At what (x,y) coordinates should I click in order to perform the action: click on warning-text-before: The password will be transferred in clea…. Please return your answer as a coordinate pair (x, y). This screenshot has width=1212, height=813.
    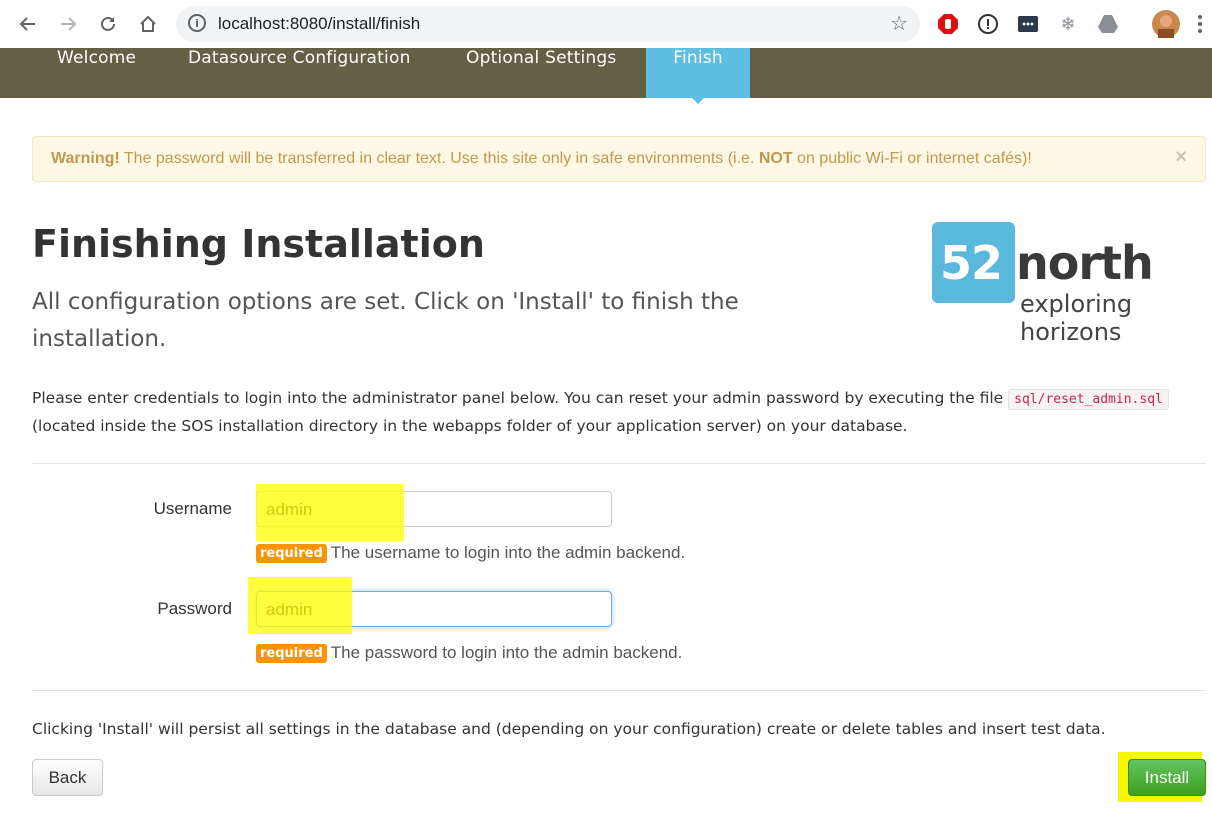
    Looking at the image, I should click on (439, 158).